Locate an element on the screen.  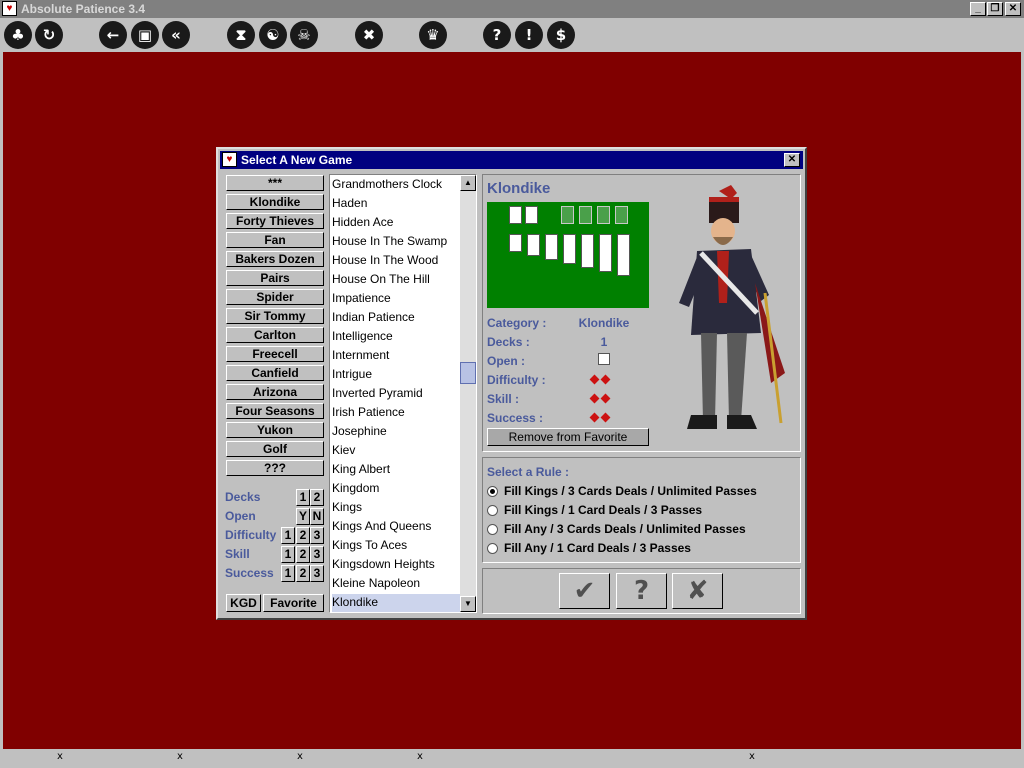
filter-difficulty-1: 1 is located at coordinates (288, 535).